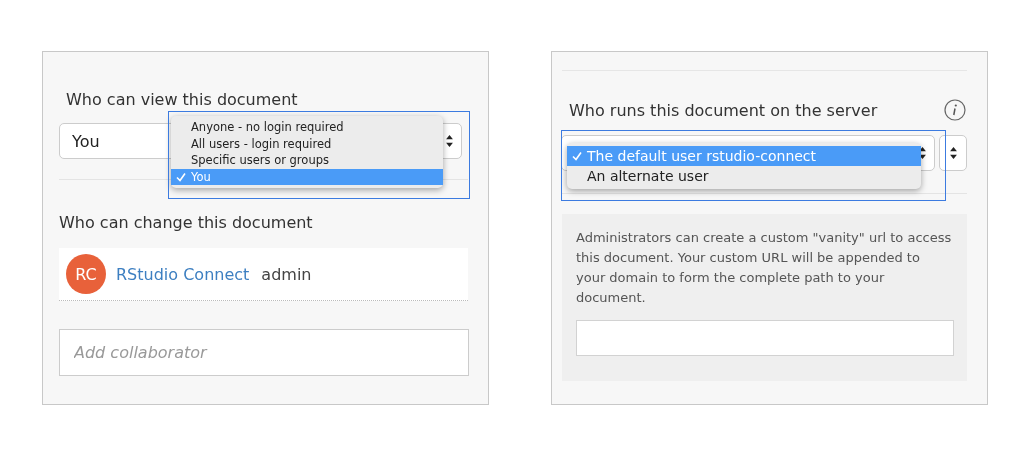  I want to click on role-label: admin, so click(286, 274).